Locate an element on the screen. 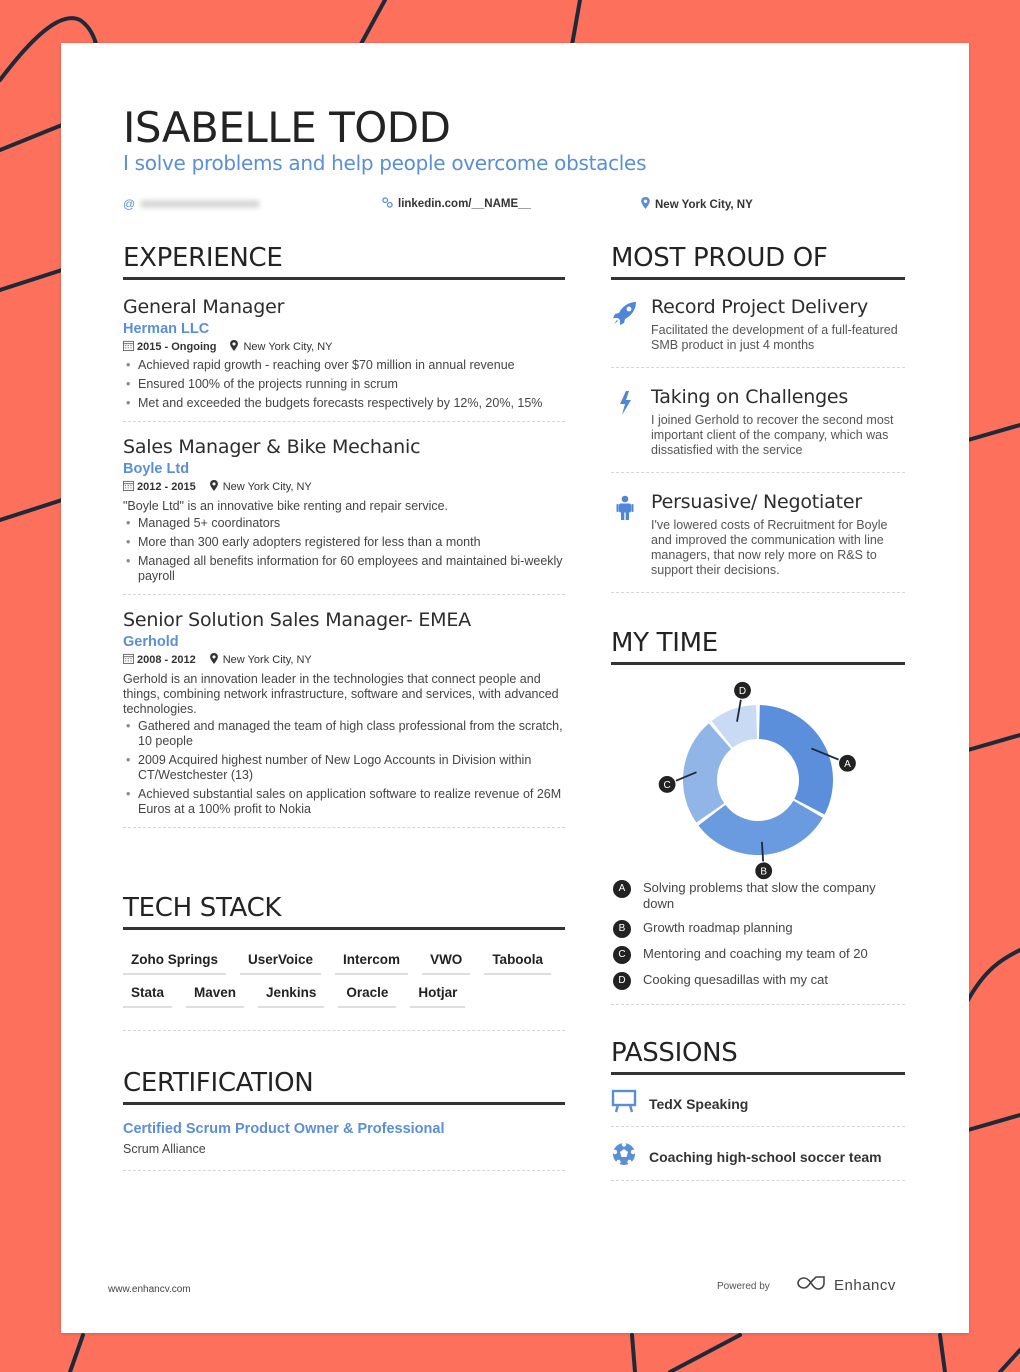 This screenshot has height=1372, width=1020. job-title: General Manager is located at coordinates (204, 307).